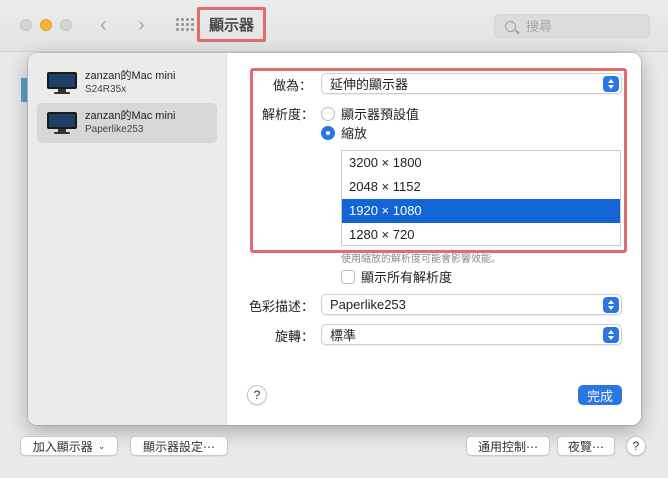 The width and height of the screenshot is (668, 478). What do you see at coordinates (114, 129) in the screenshot?
I see `display-model: Paperlike253` at bounding box center [114, 129].